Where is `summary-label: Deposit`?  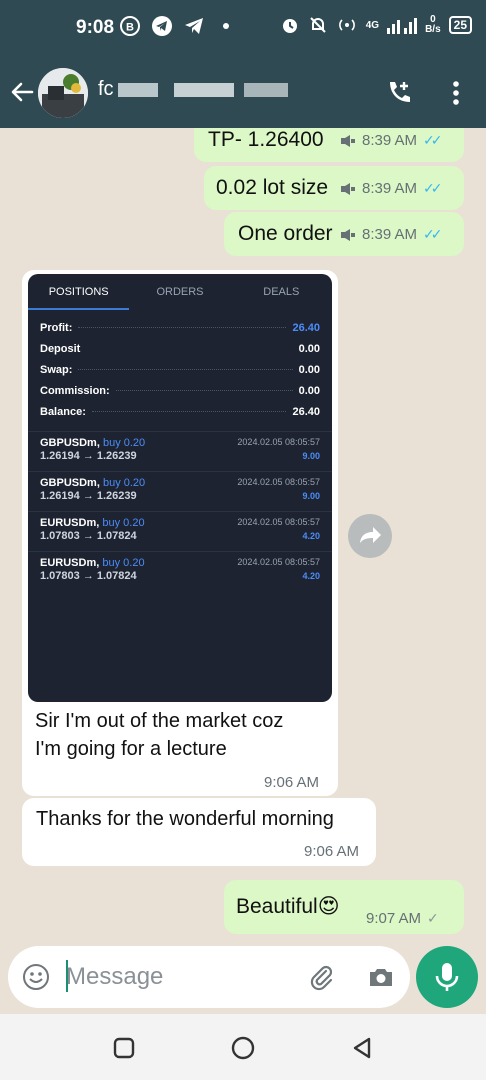 summary-label: Deposit is located at coordinates (60, 349).